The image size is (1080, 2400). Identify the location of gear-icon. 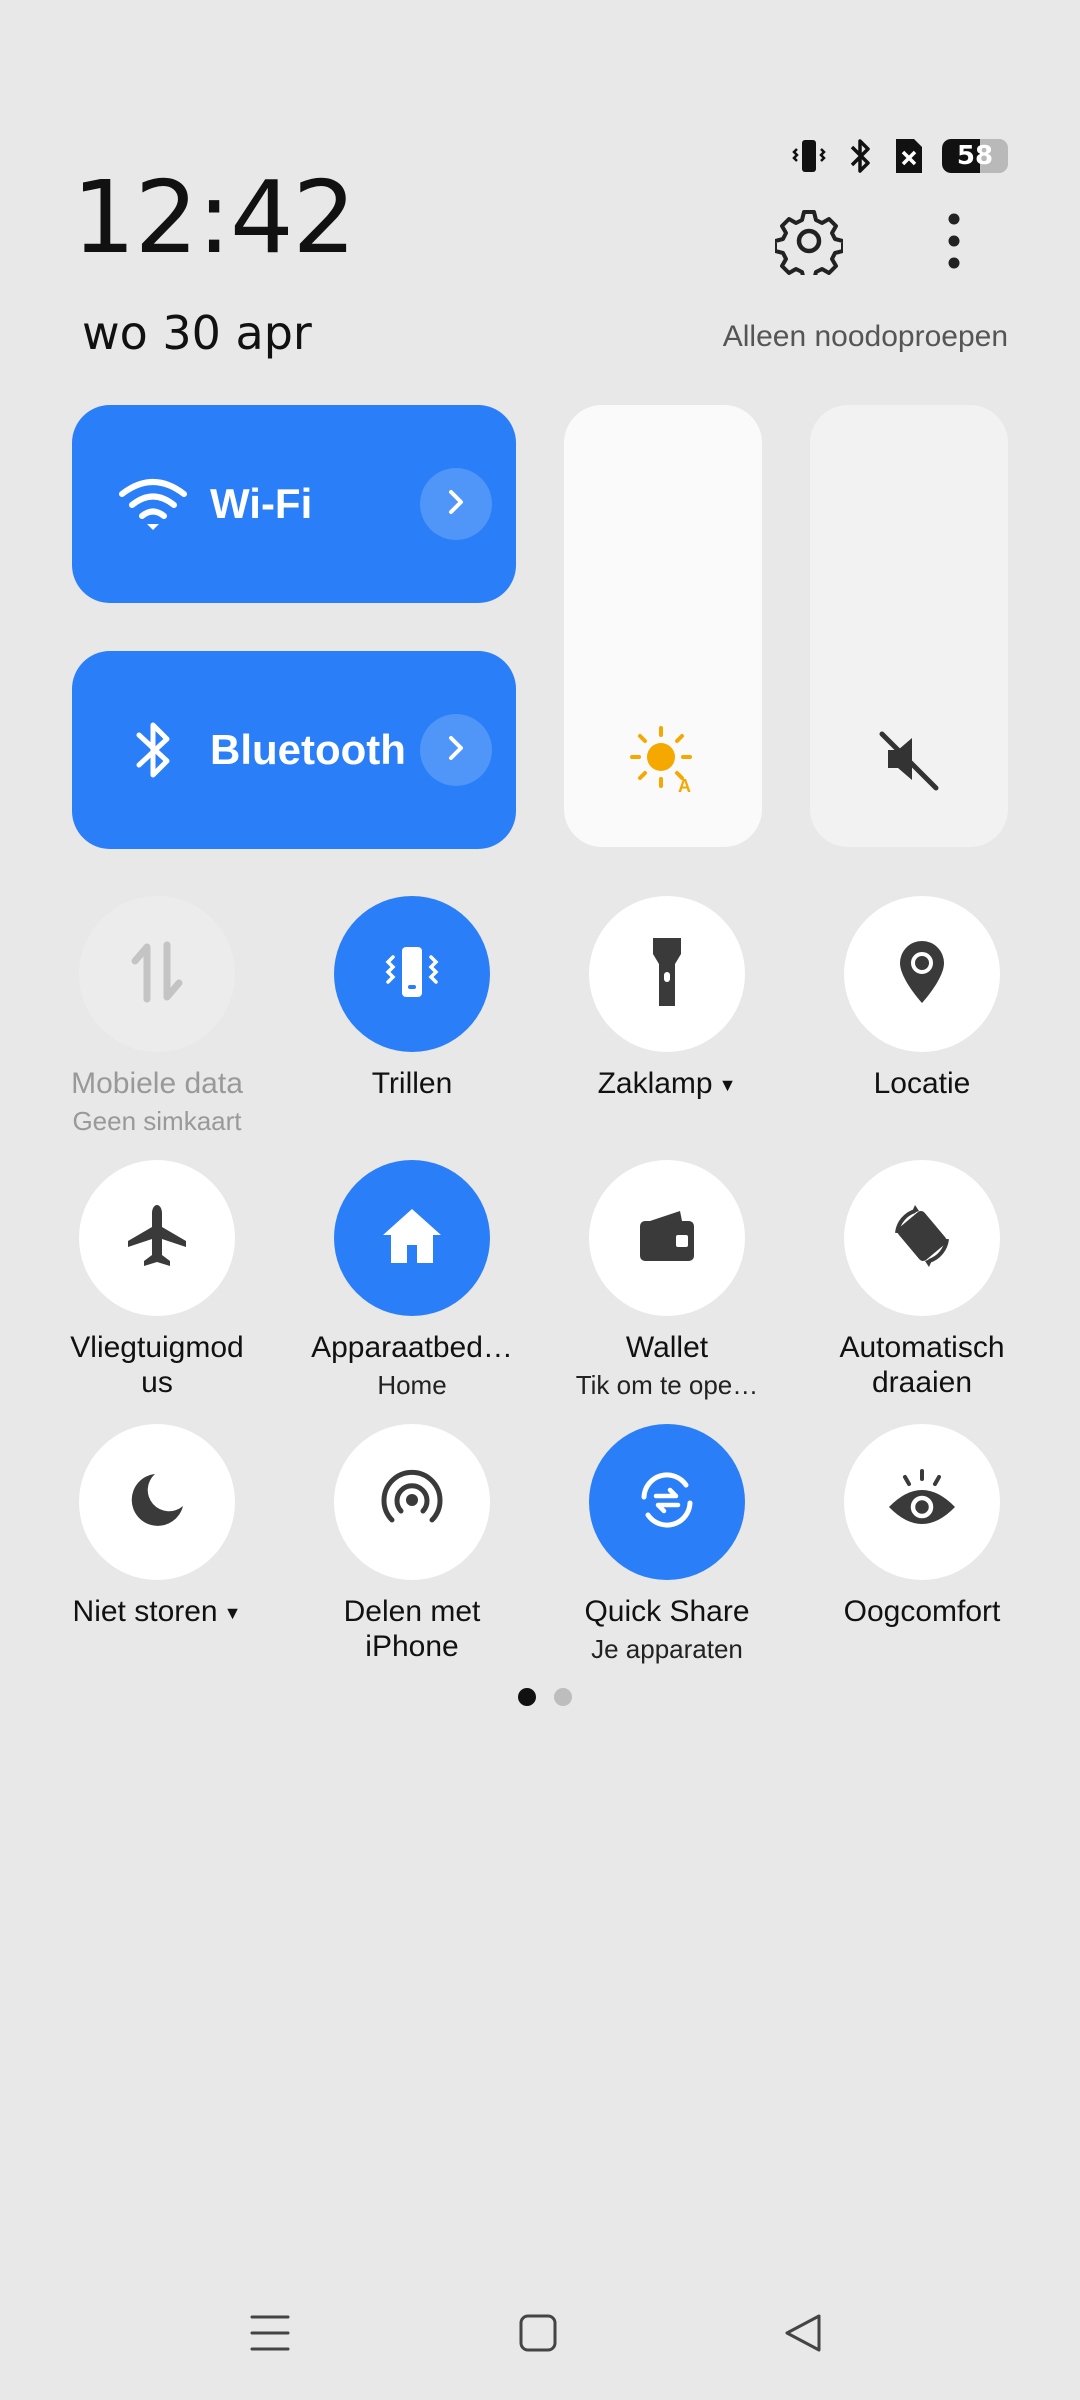
(809, 244).